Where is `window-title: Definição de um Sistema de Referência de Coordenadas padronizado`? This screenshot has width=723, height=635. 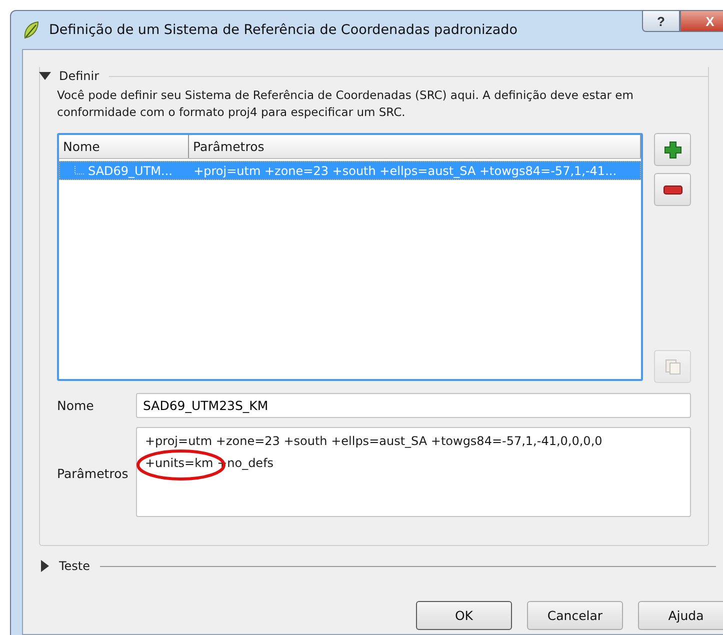
window-title: Definição de um Sistema de Referência de Coordenadas padronizado is located at coordinates (283, 30).